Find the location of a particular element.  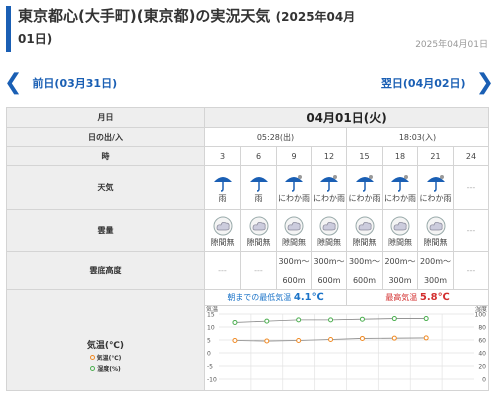

temp-legend-dot is located at coordinates (92, 357).